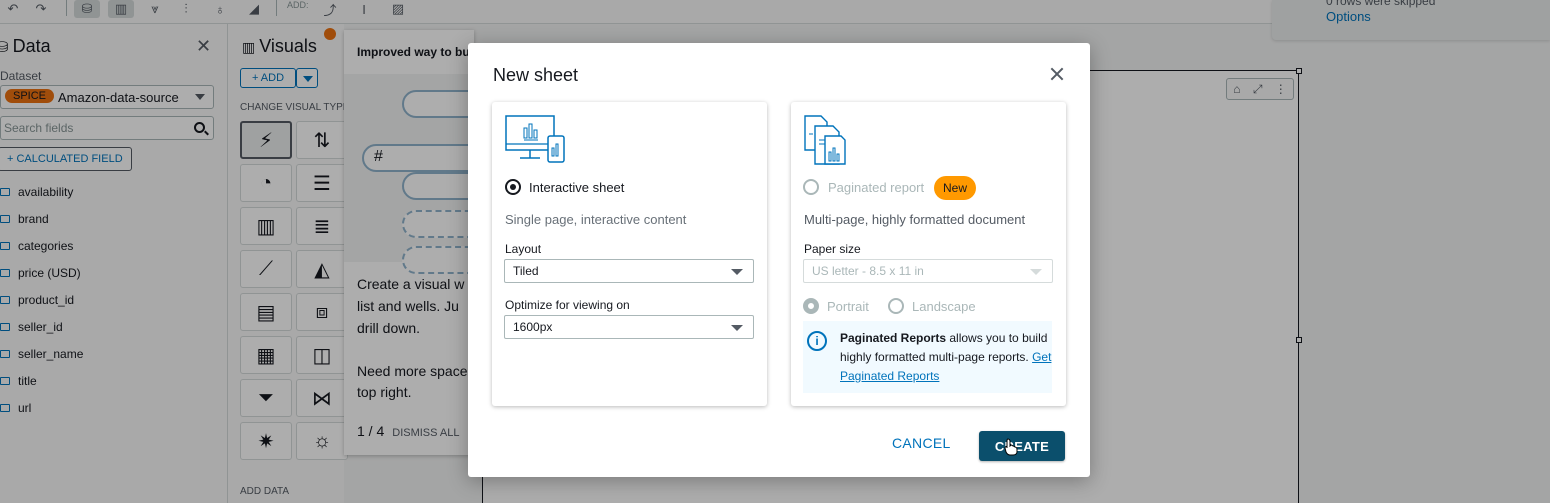 The width and height of the screenshot is (1550, 503). What do you see at coordinates (893, 338) in the screenshot?
I see `info-bold: Paginated Reports` at bounding box center [893, 338].